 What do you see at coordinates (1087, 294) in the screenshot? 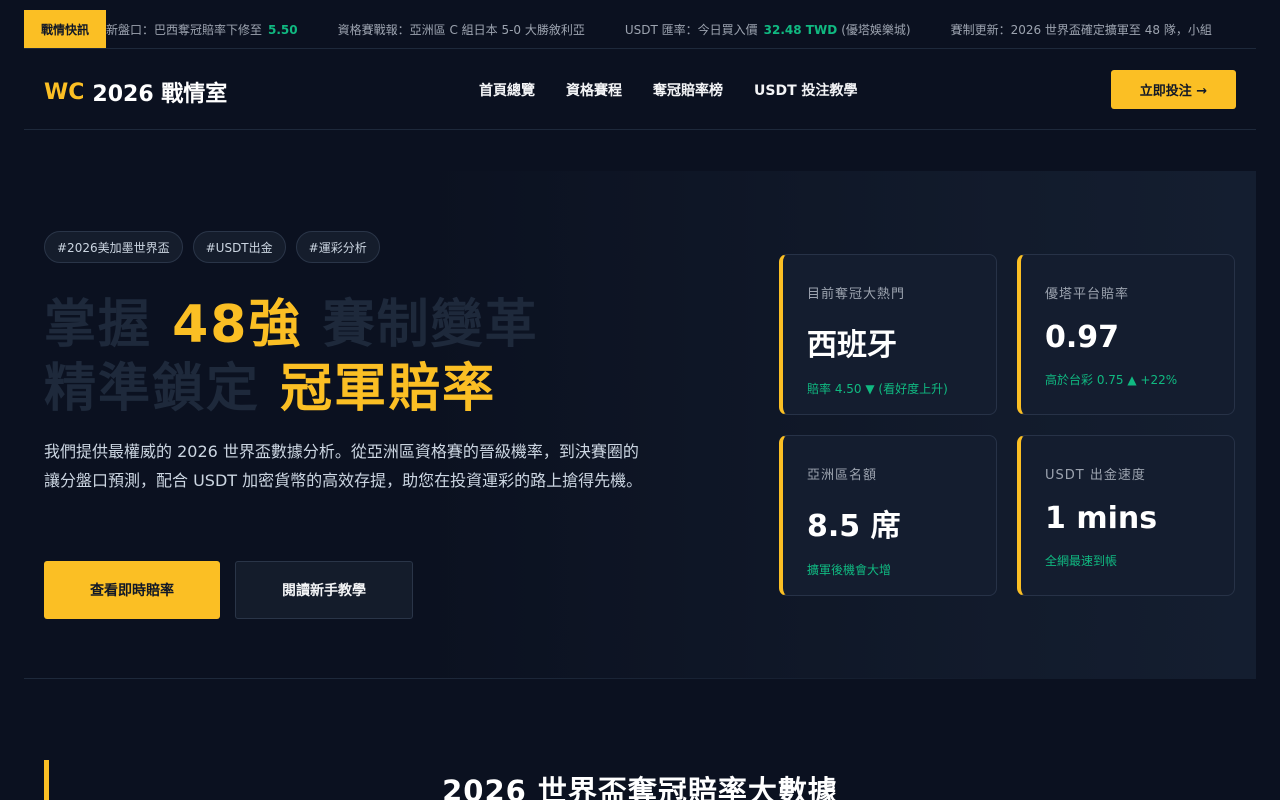
I see `stat-label: 優塔平台賠率` at bounding box center [1087, 294].